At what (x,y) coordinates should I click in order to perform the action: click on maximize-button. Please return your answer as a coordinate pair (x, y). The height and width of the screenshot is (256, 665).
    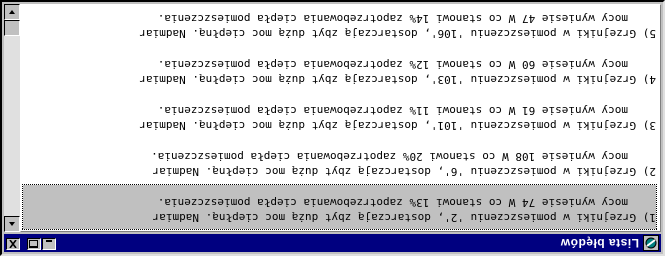
    Looking at the image, I should click on (34, 244).